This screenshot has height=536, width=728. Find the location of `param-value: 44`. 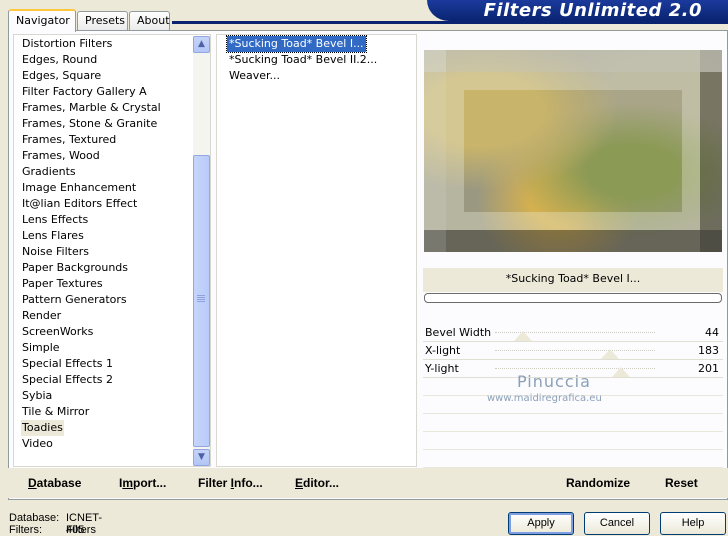

param-value: 44 is located at coordinates (712, 332).